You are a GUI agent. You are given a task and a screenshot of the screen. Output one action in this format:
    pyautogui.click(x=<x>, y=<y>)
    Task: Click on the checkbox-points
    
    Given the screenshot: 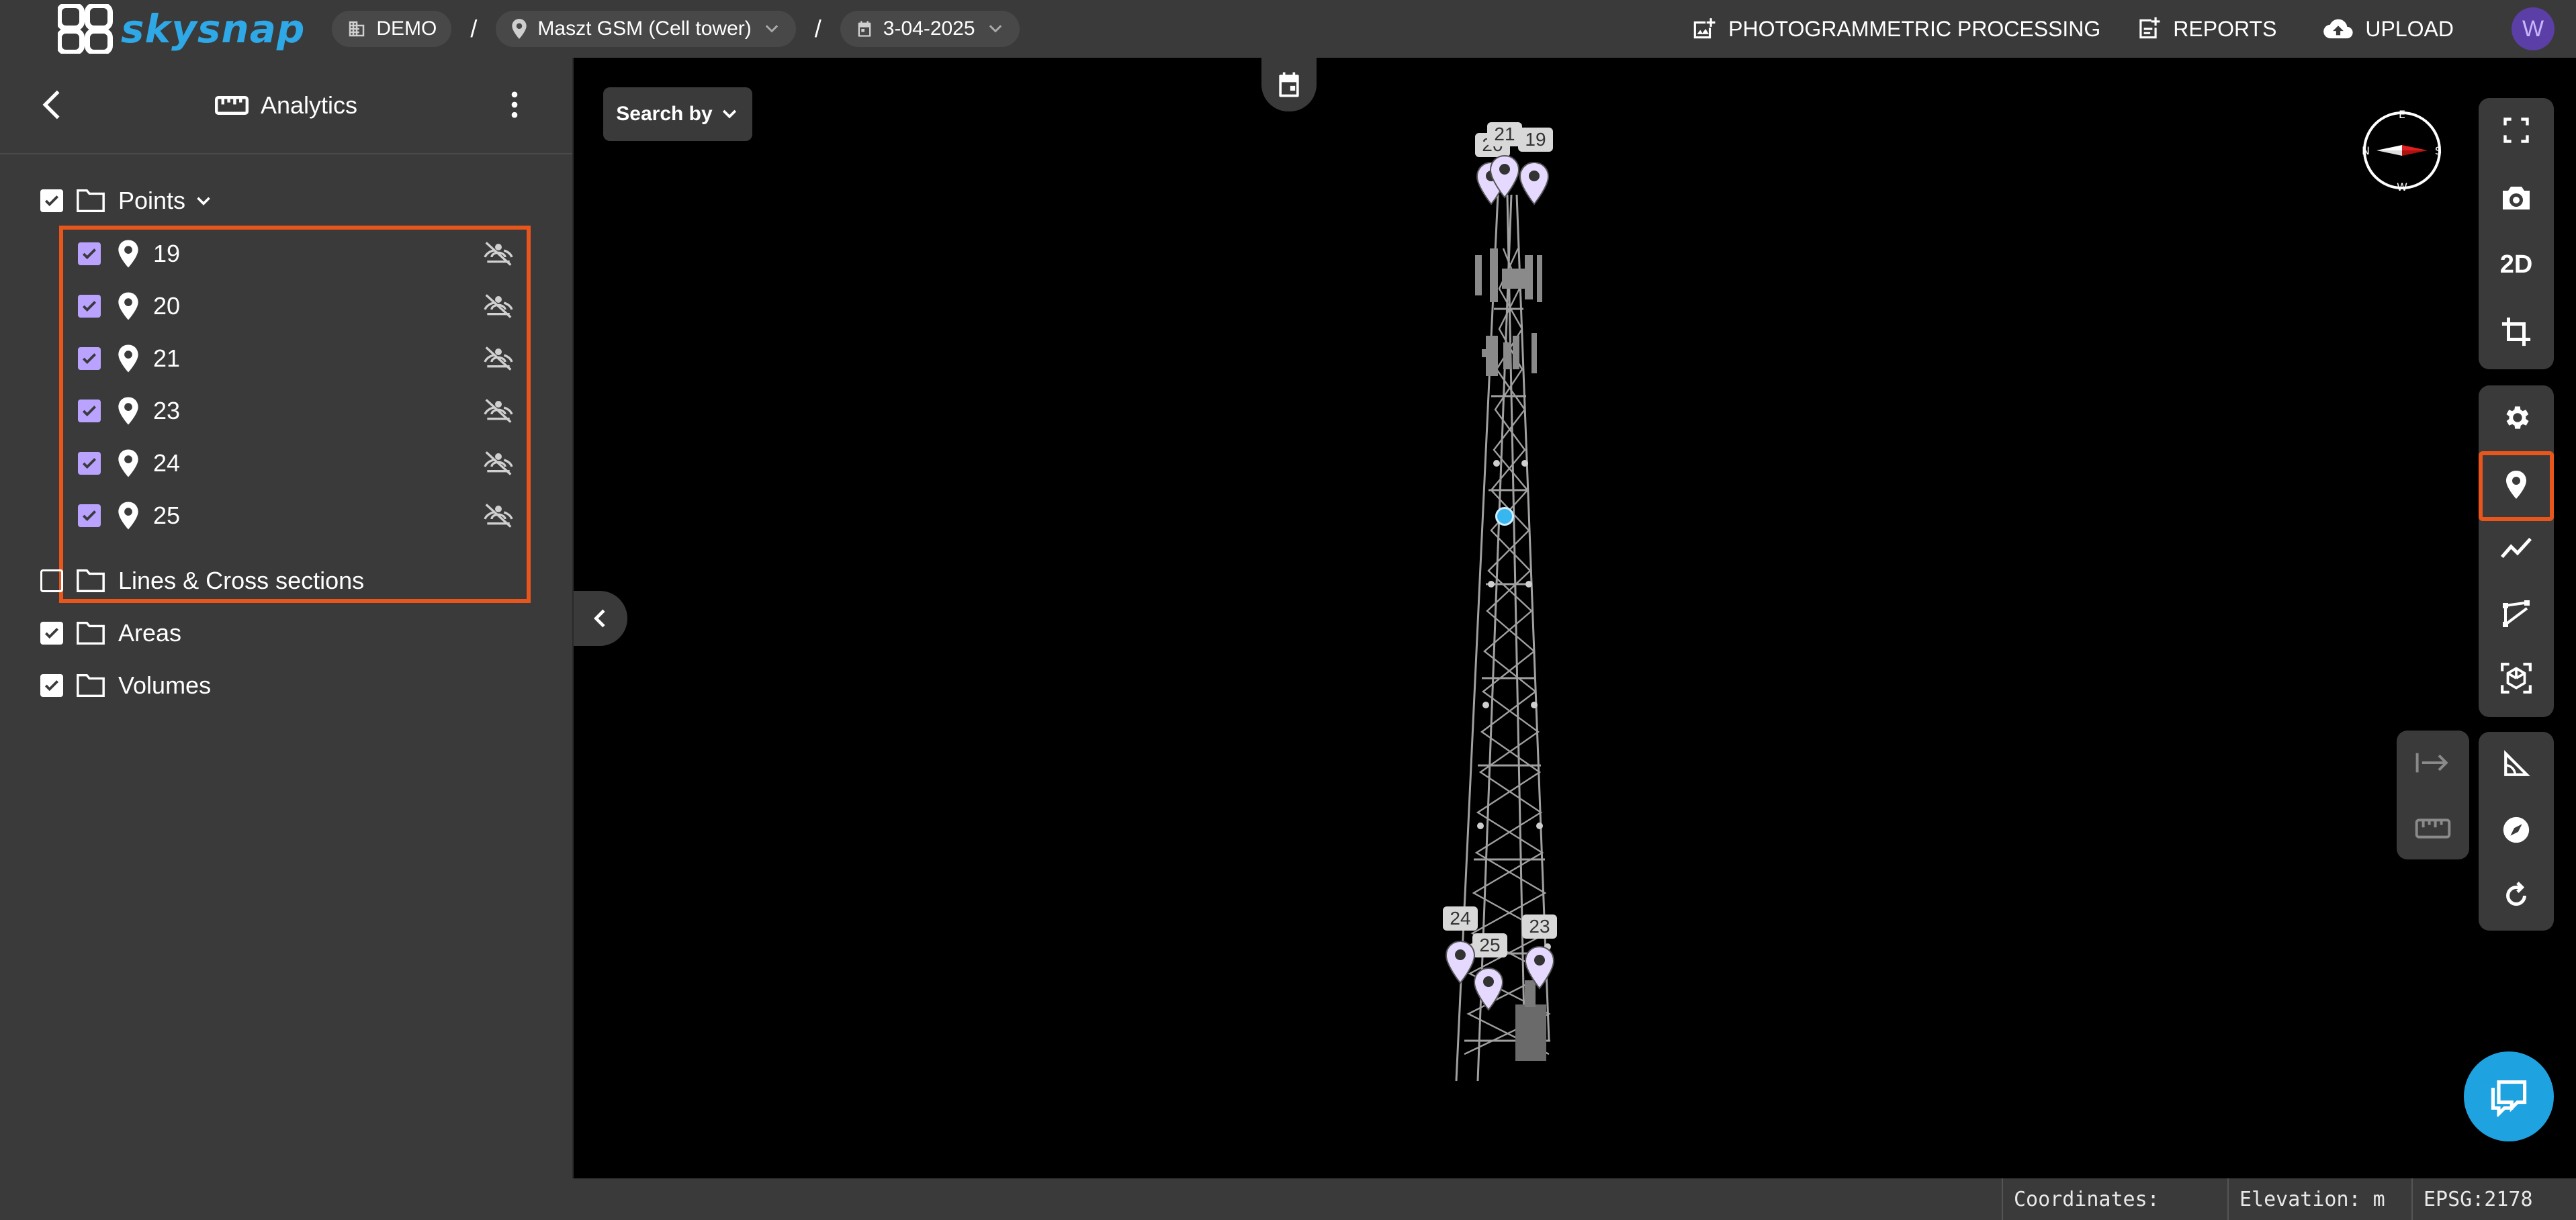 What is the action you would take?
    pyautogui.click(x=52, y=200)
    